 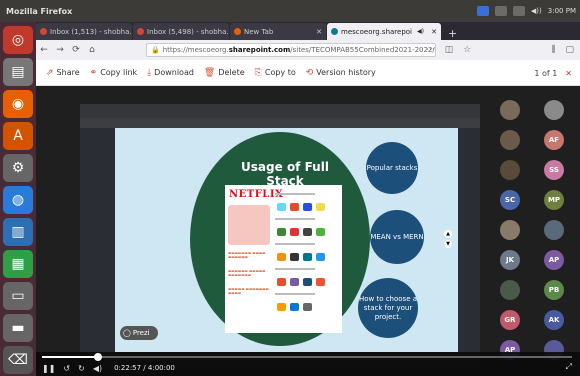 What do you see at coordinates (44, 50) in the screenshot?
I see `back-icon: ←` at bounding box center [44, 50].